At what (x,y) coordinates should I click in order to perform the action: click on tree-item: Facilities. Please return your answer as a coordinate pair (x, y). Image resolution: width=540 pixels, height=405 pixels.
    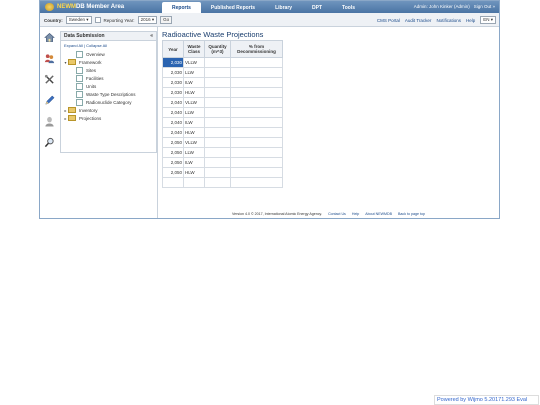
    Looking at the image, I should click on (108, 78).